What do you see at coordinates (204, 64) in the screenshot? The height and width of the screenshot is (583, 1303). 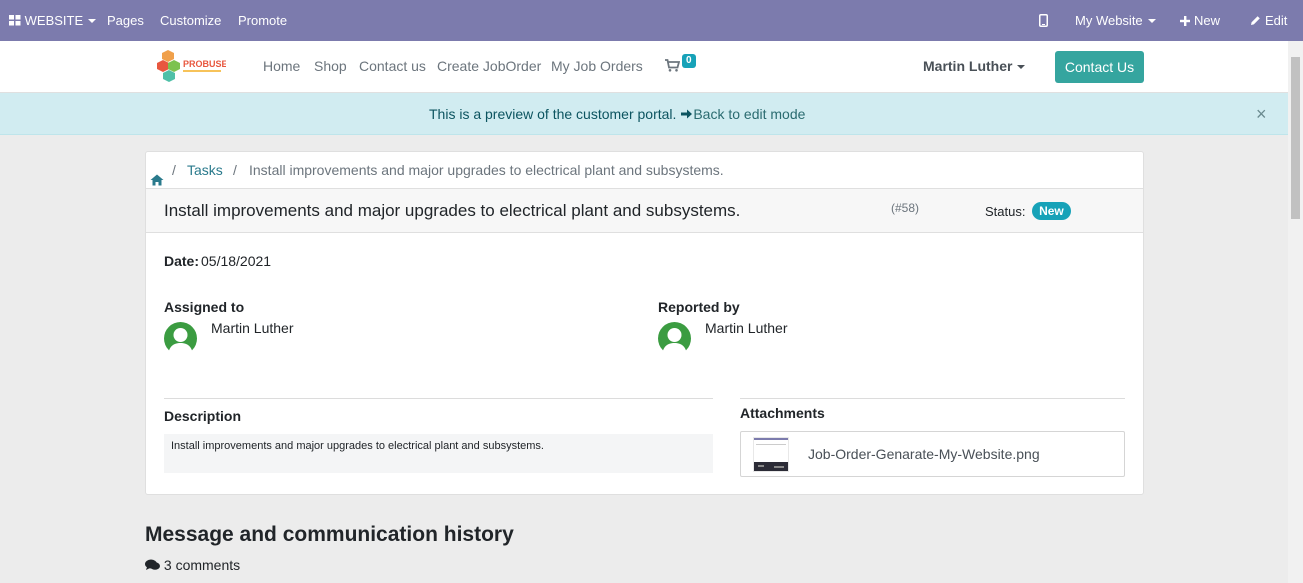 I see `logo-text: PROBUSE` at bounding box center [204, 64].